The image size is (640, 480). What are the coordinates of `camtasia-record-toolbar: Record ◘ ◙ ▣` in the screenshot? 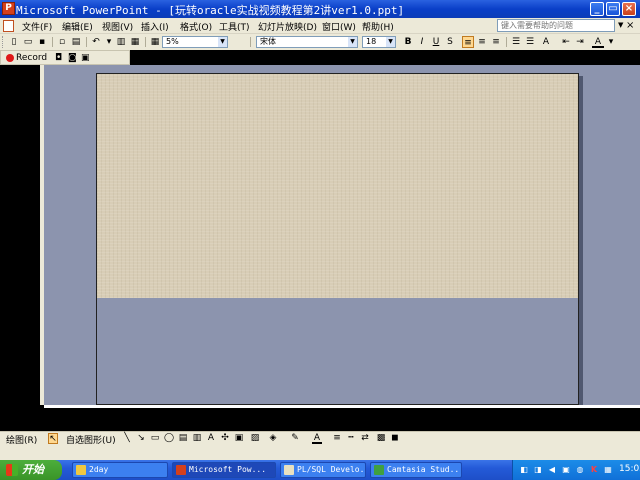 It's located at (65, 57).